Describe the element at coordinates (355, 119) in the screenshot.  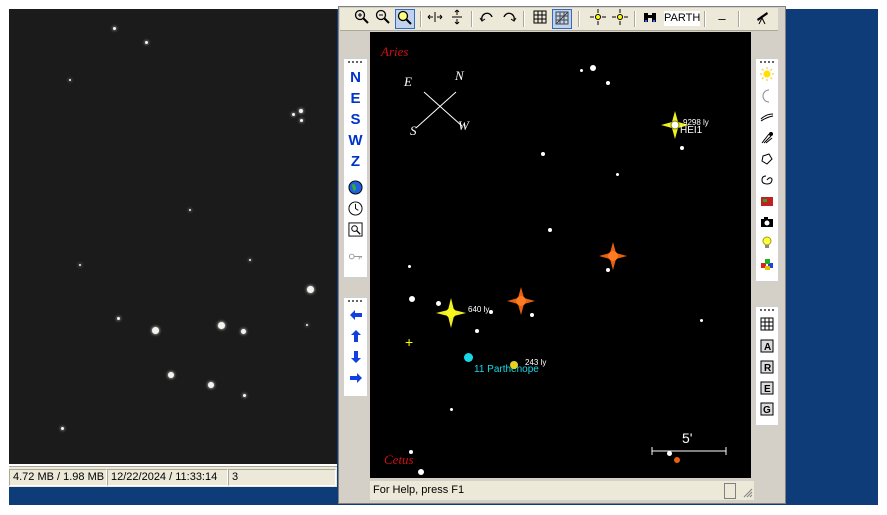
I see `direction-s-button: S` at that location.